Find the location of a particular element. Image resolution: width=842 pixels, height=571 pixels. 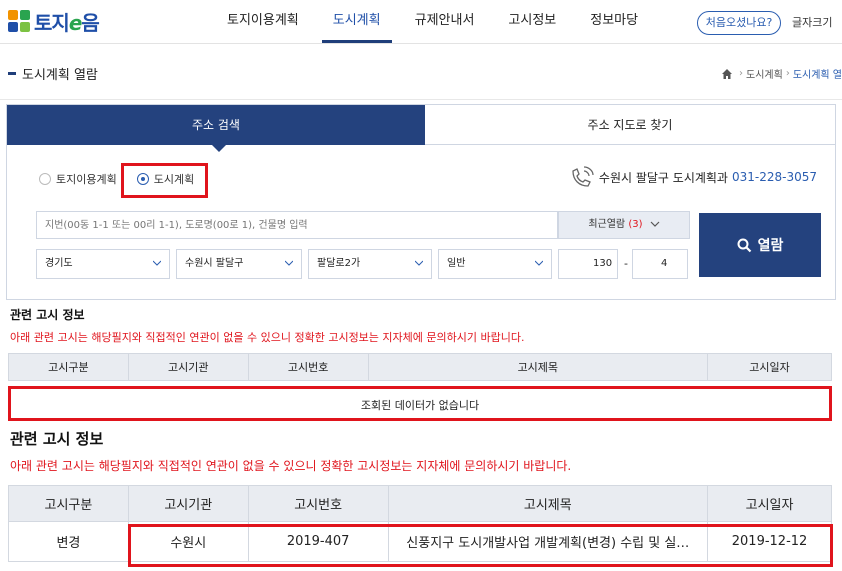

page-title-row: 도시계획 열람 › 도시계획 › 도시계획 열 is located at coordinates (421, 72).